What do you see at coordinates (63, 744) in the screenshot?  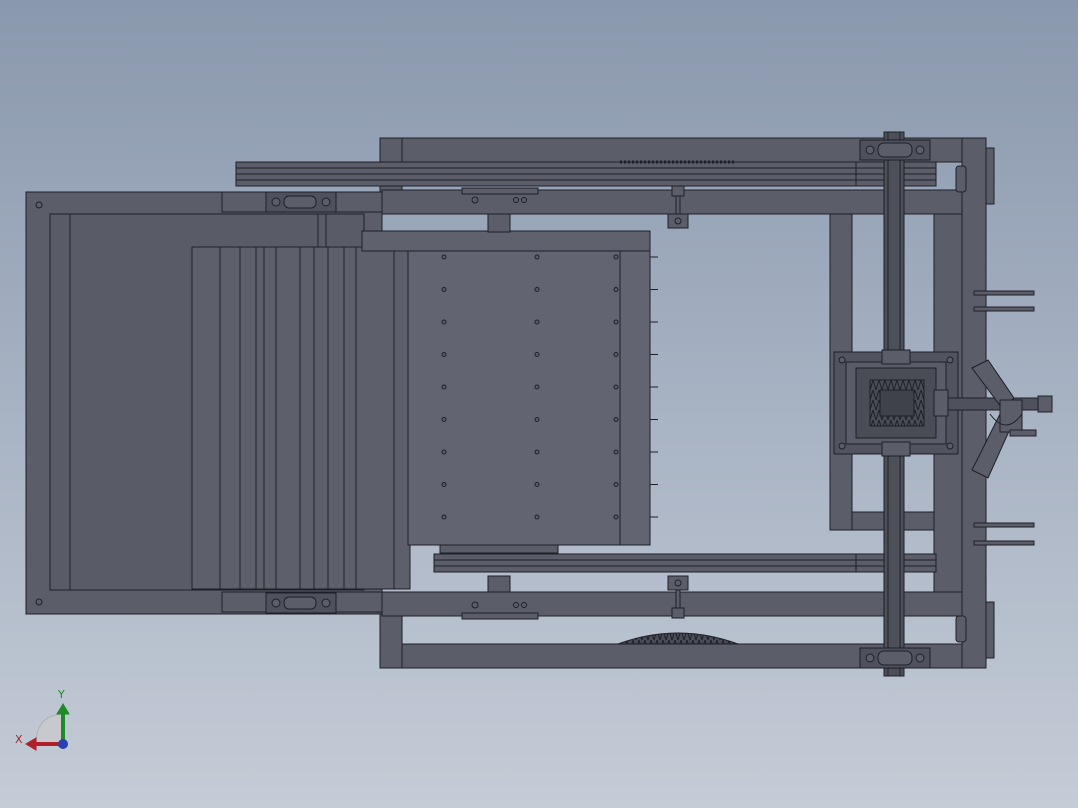 I see `z-axis-dot` at bounding box center [63, 744].